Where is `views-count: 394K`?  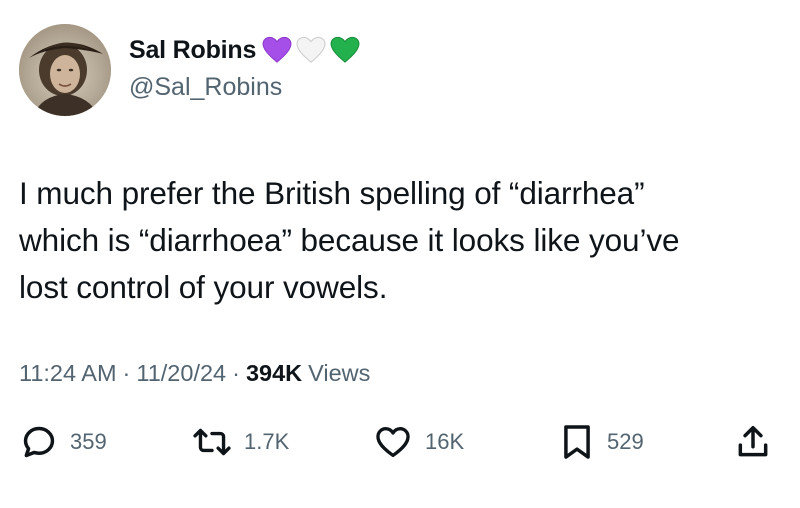
views-count: 394K is located at coordinates (274, 373).